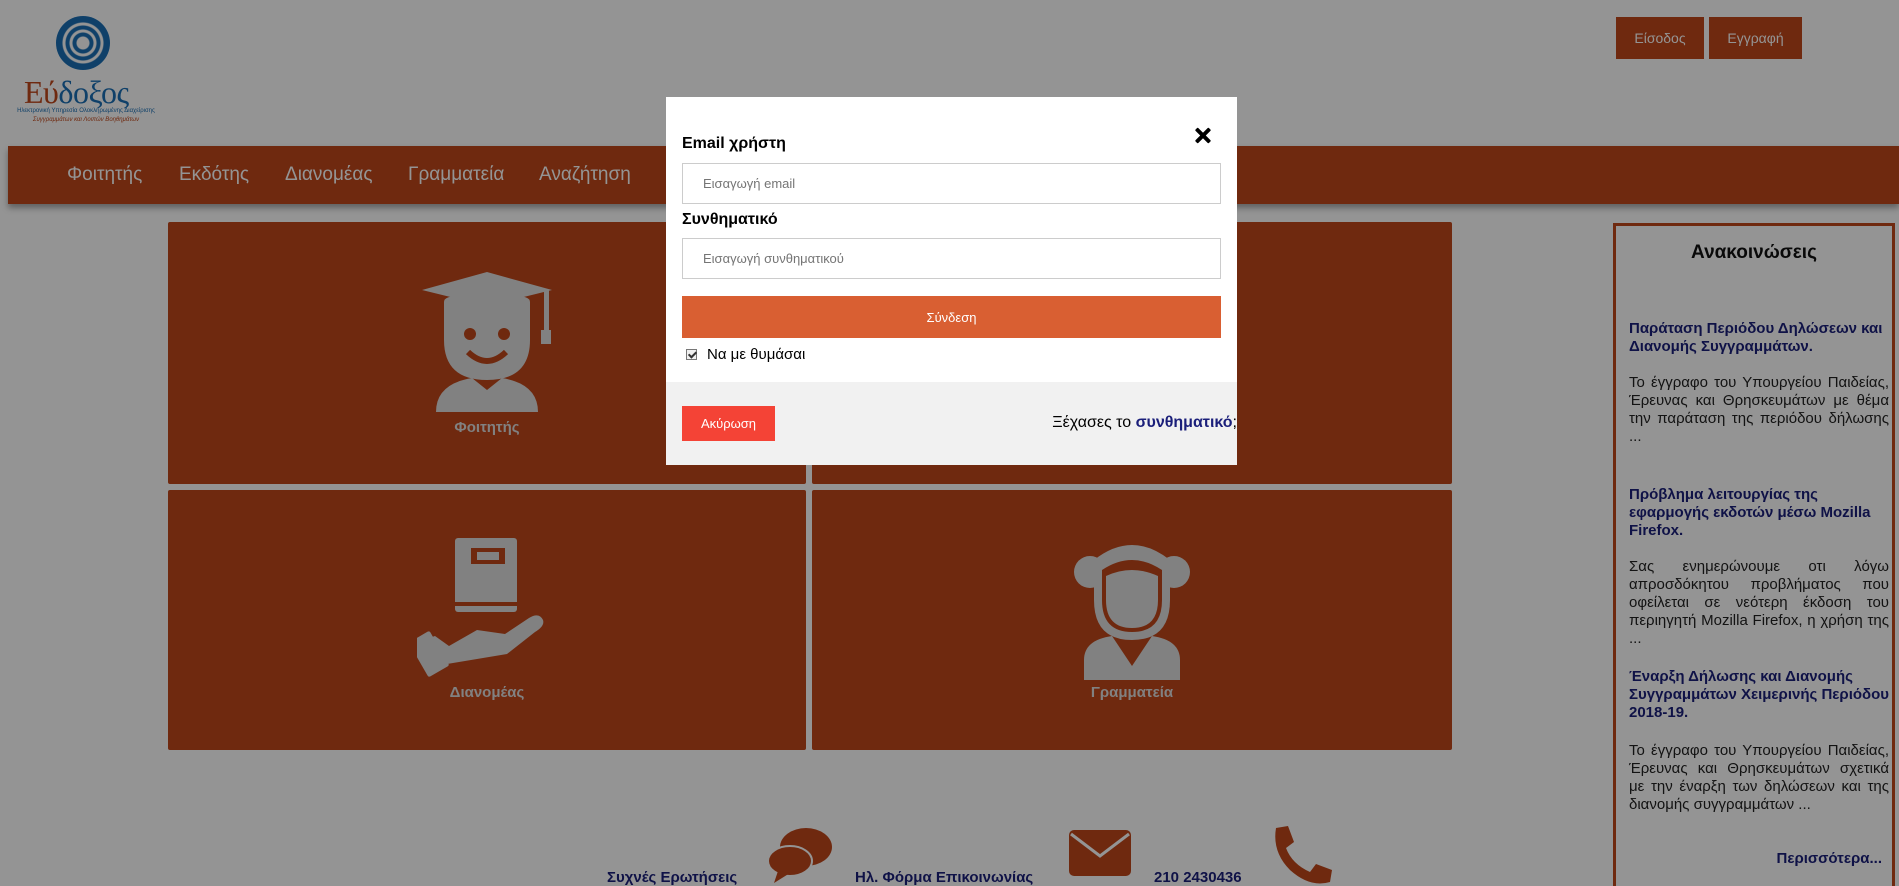  I want to click on forgot-suffix: ;, so click(1234, 422).